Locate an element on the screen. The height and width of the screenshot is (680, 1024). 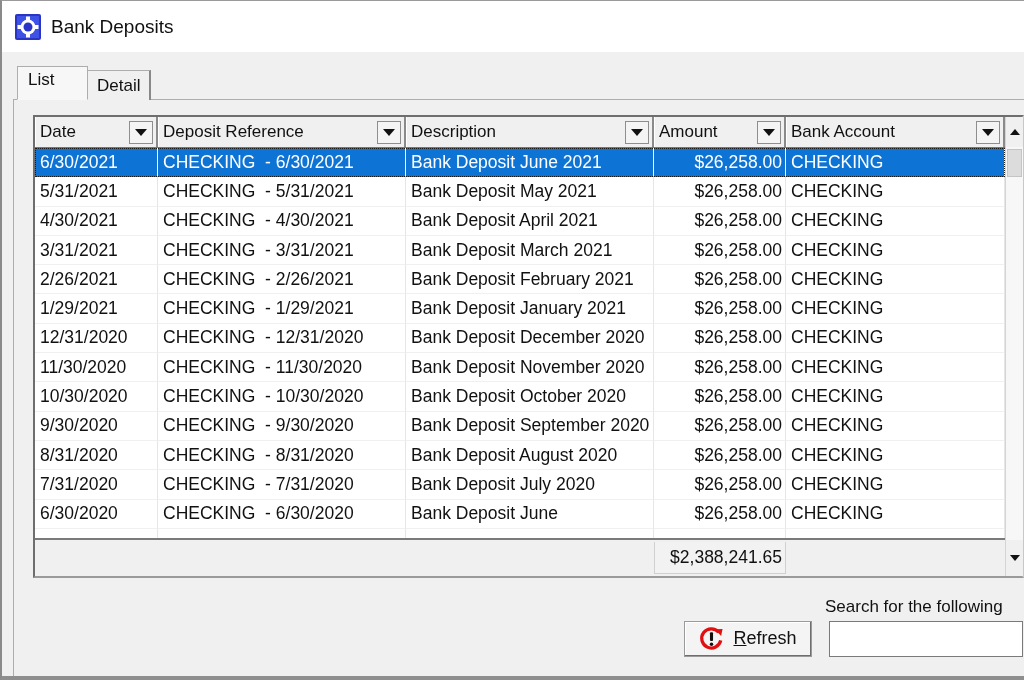
table-cell: CHECKING - 9/30/2020 is located at coordinates (282, 426).